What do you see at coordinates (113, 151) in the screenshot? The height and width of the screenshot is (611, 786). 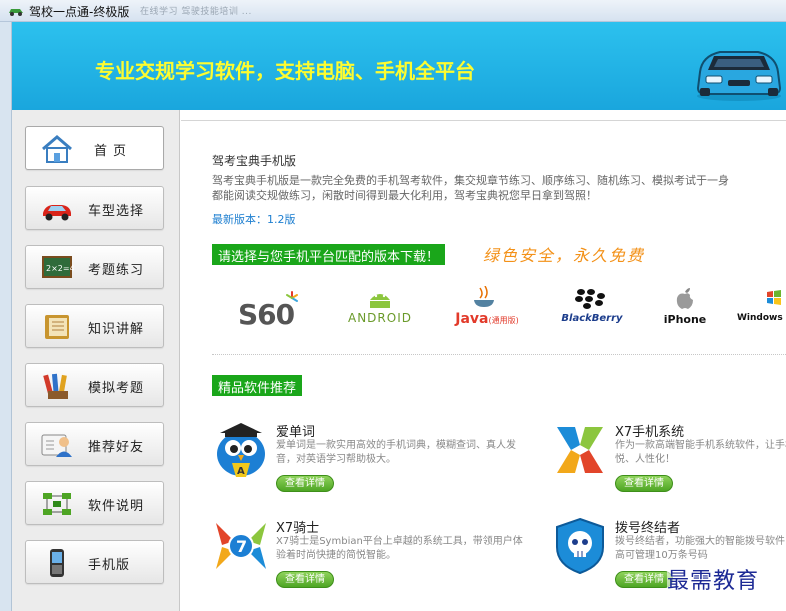 I see `sidebar-item-label: 首页` at bounding box center [113, 151].